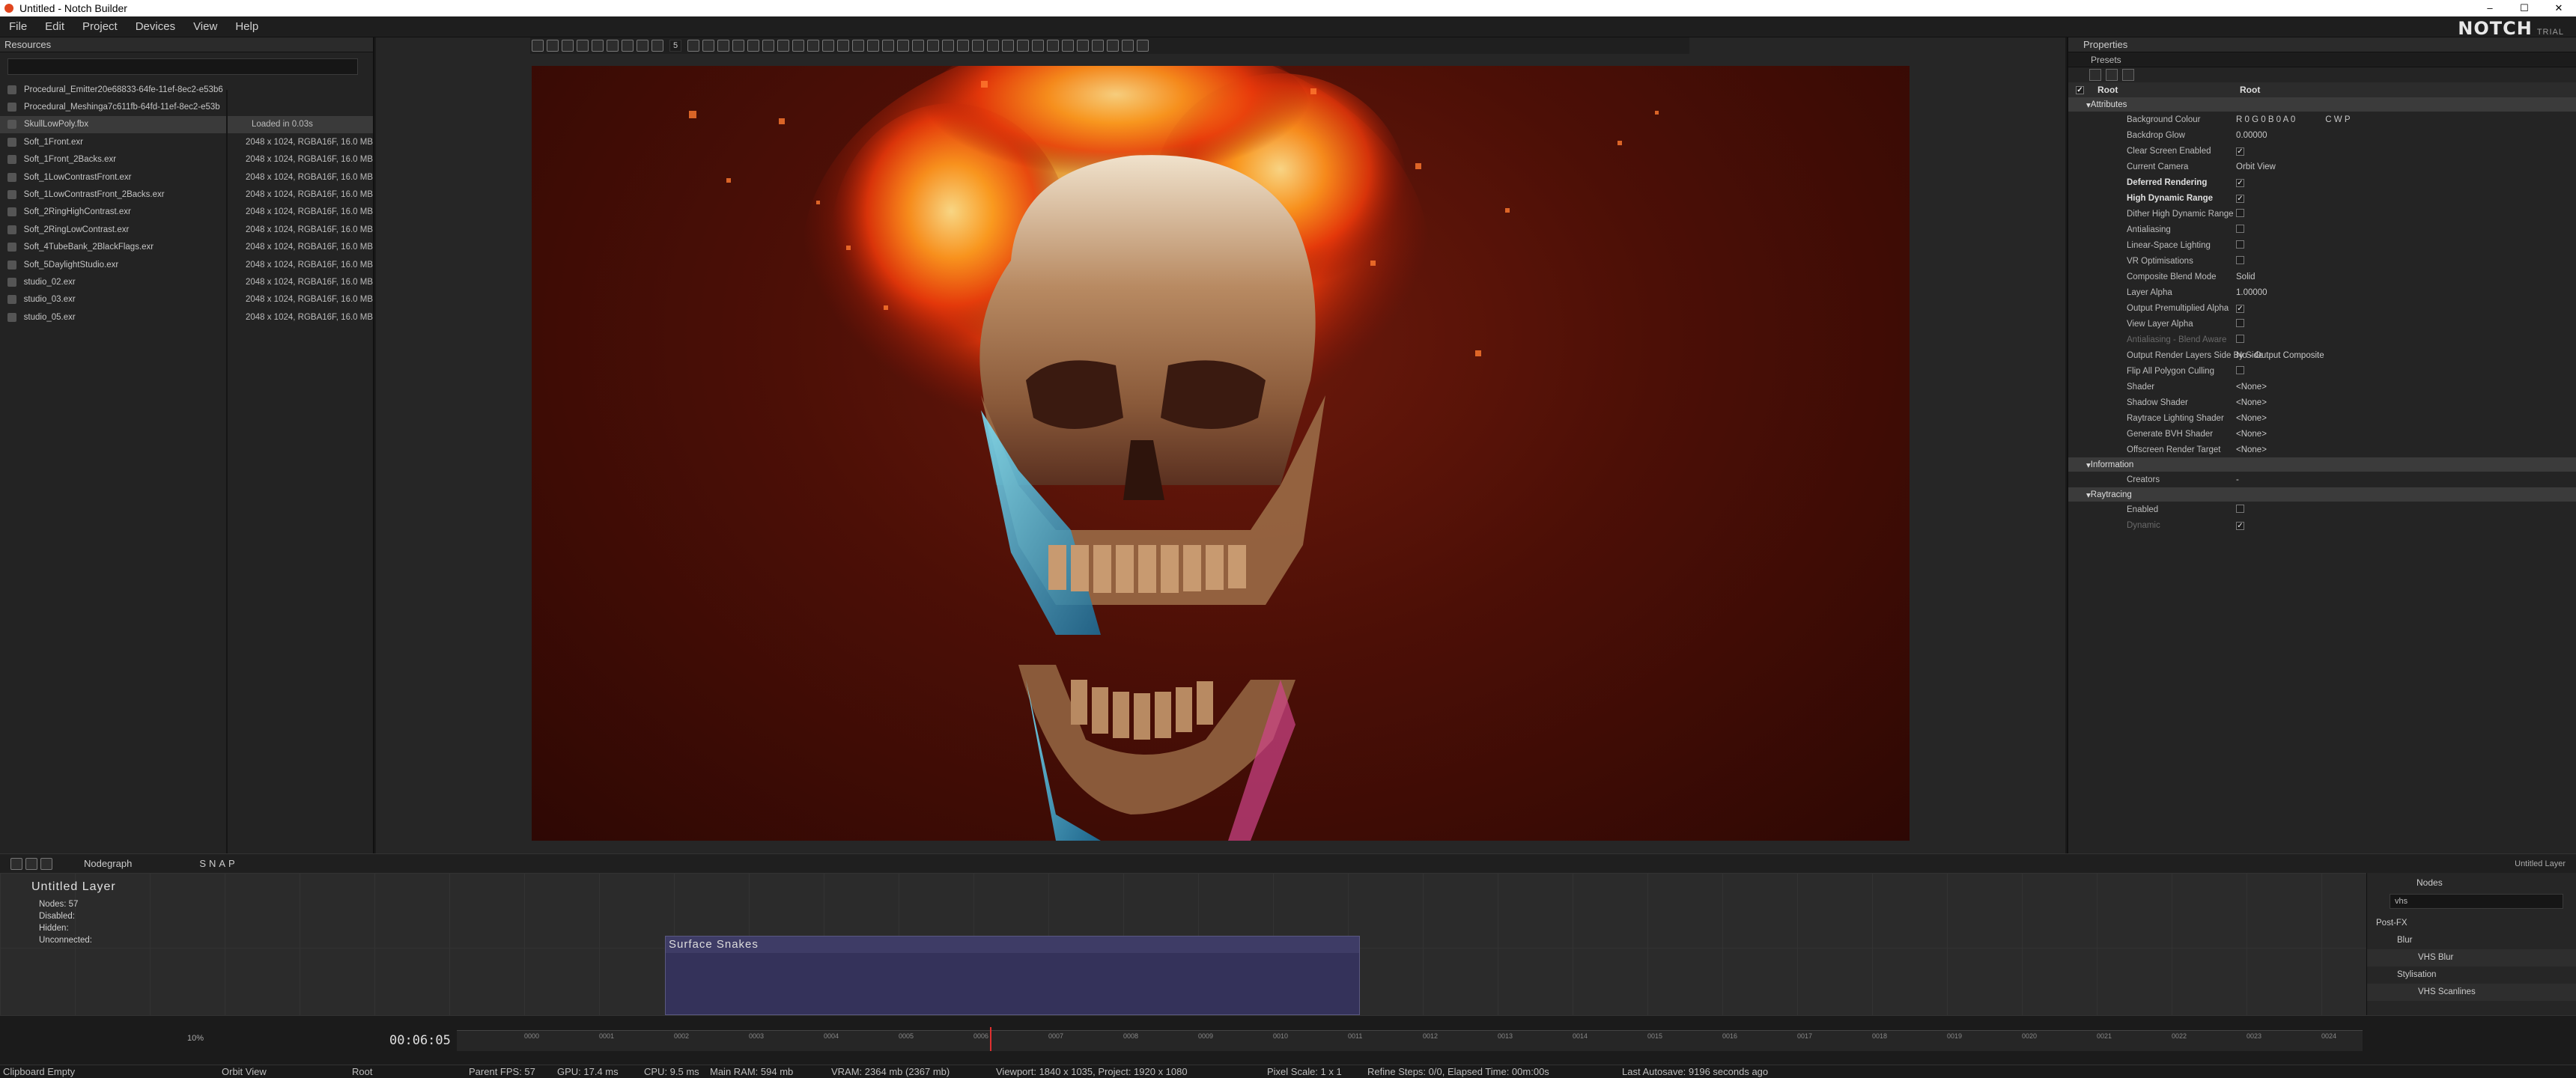 Image resolution: width=2576 pixels, height=1078 pixels. I want to click on menu-help: Help, so click(246, 26).